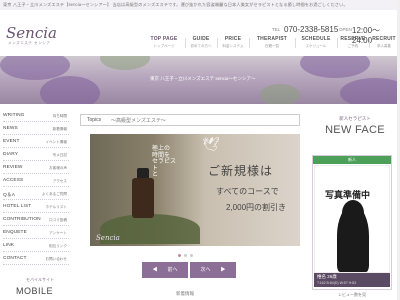 The image size is (400, 300). Describe the element at coordinates (36, 143) in the screenshot. I see `sidebar-item-event: EVENT イベント情報` at that location.